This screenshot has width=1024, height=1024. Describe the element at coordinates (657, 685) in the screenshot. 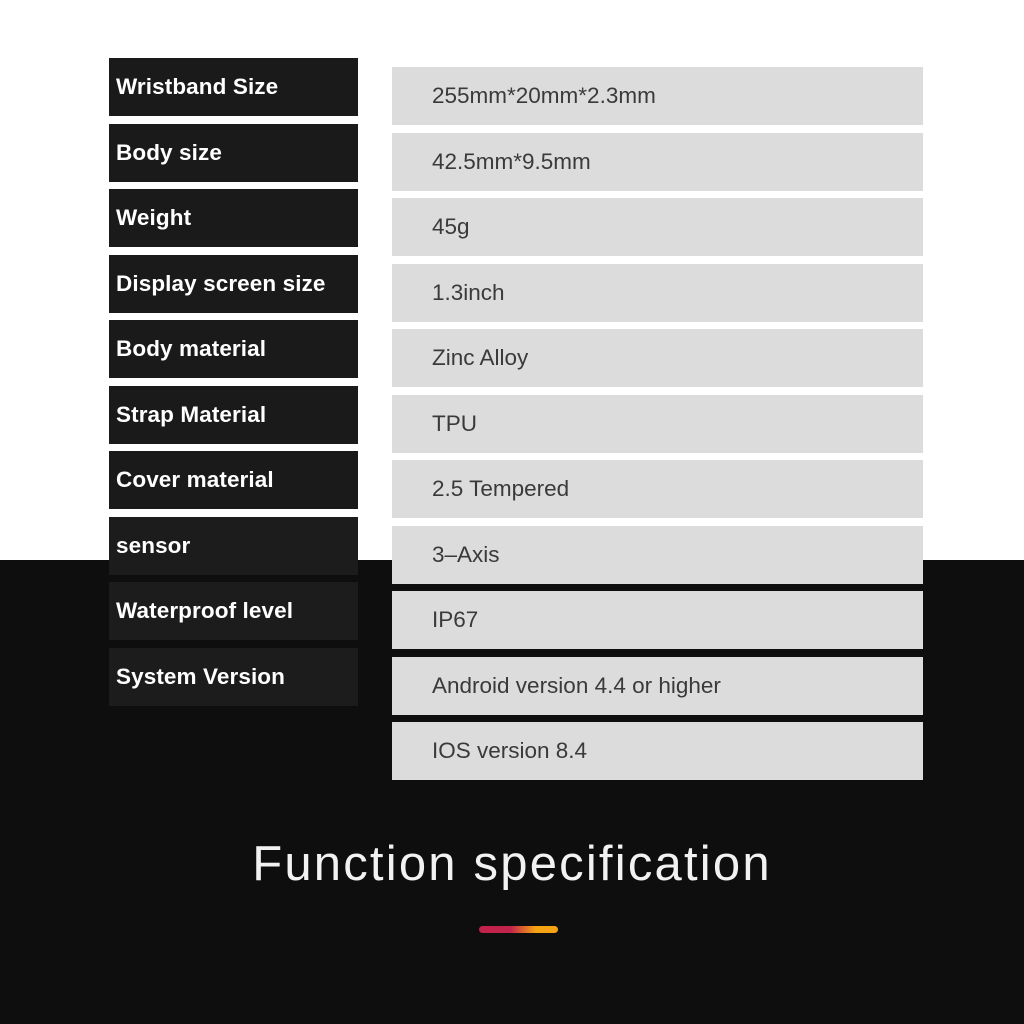

I see `spec-value: Android version 4.4 or higher` at that location.